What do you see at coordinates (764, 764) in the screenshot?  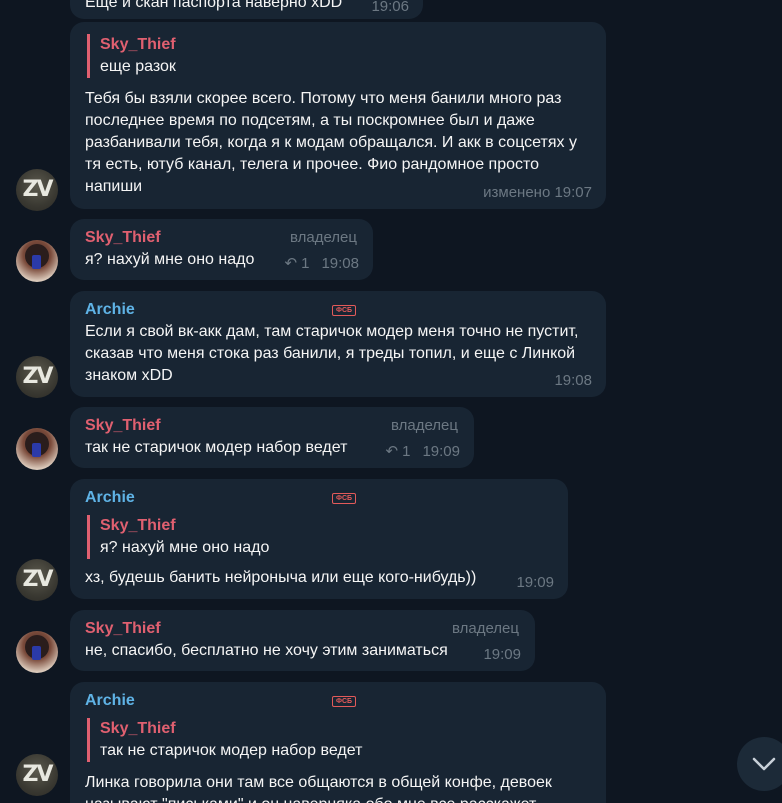 I see `chevron-down-icon` at bounding box center [764, 764].